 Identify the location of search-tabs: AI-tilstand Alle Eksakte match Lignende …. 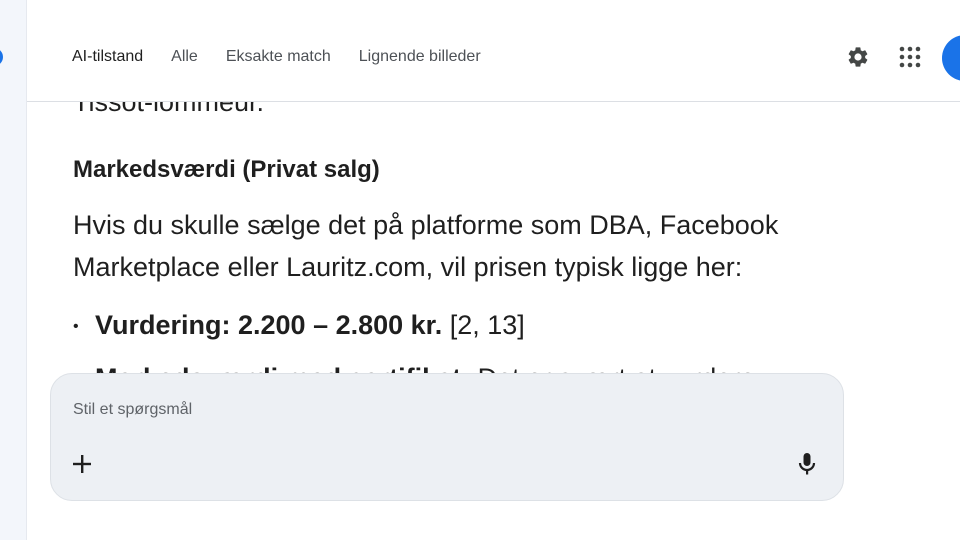
(290, 57).